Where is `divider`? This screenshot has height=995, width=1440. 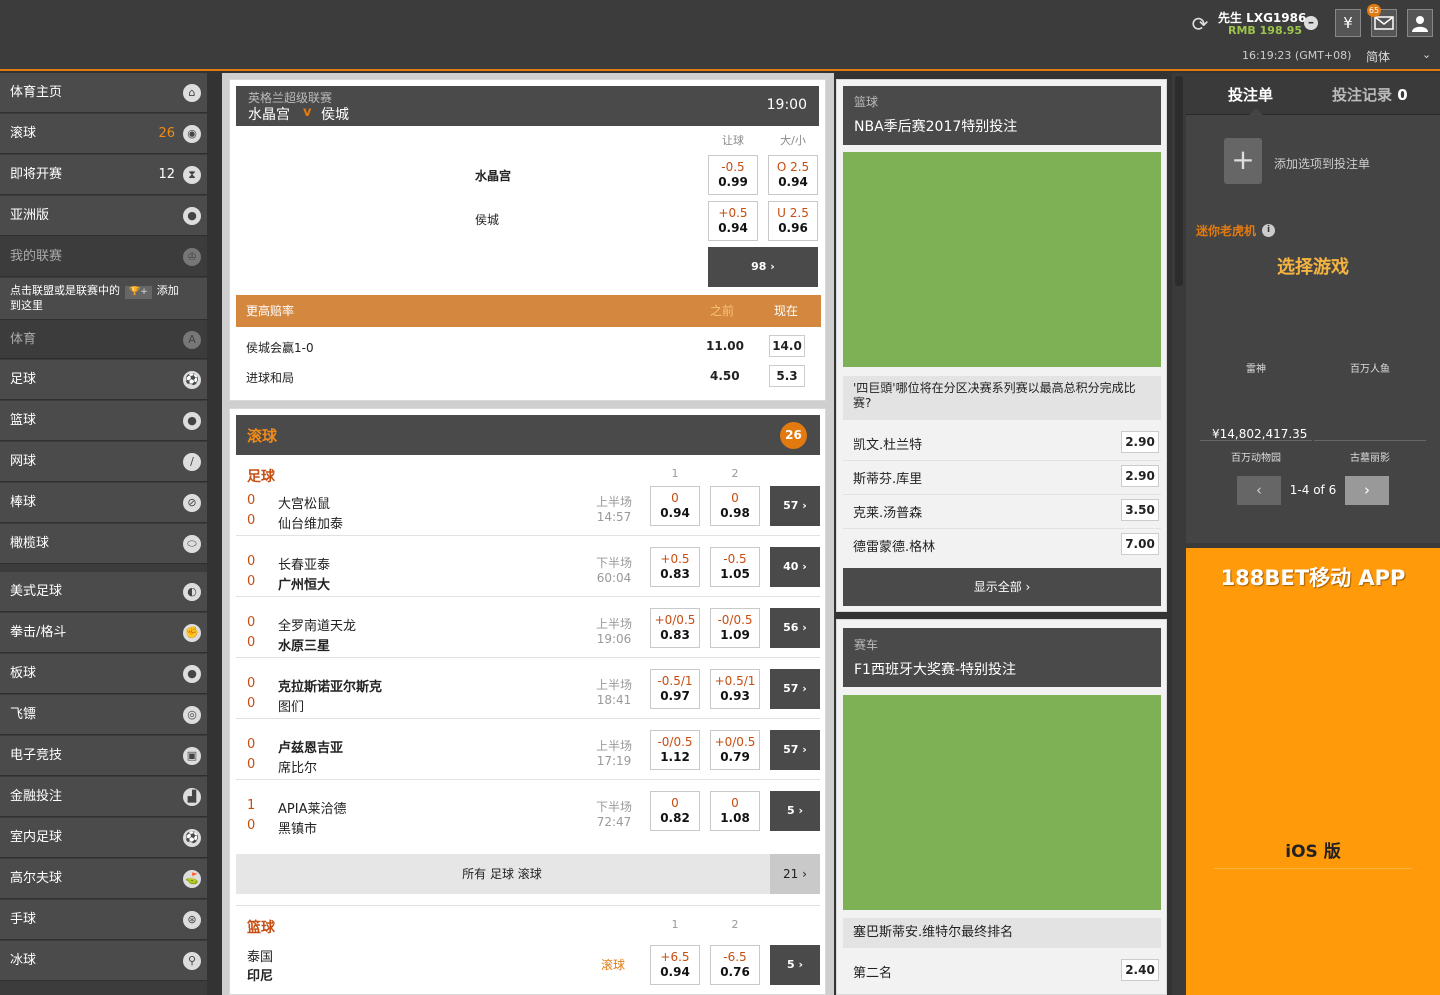
divider is located at coordinates (1256, 440).